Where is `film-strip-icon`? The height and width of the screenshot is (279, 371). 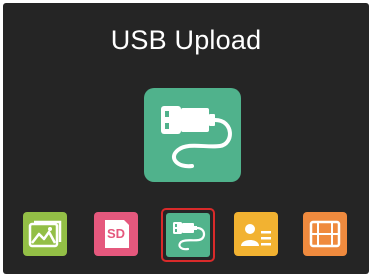
film-strip-icon is located at coordinates (325, 234).